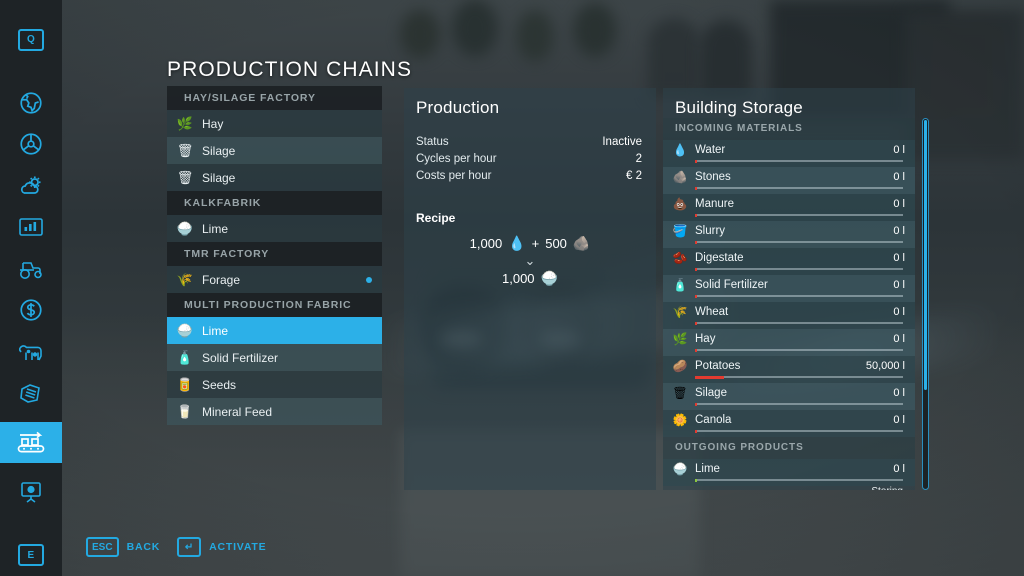  I want to click on sidebar-item-weather, so click(31, 186).